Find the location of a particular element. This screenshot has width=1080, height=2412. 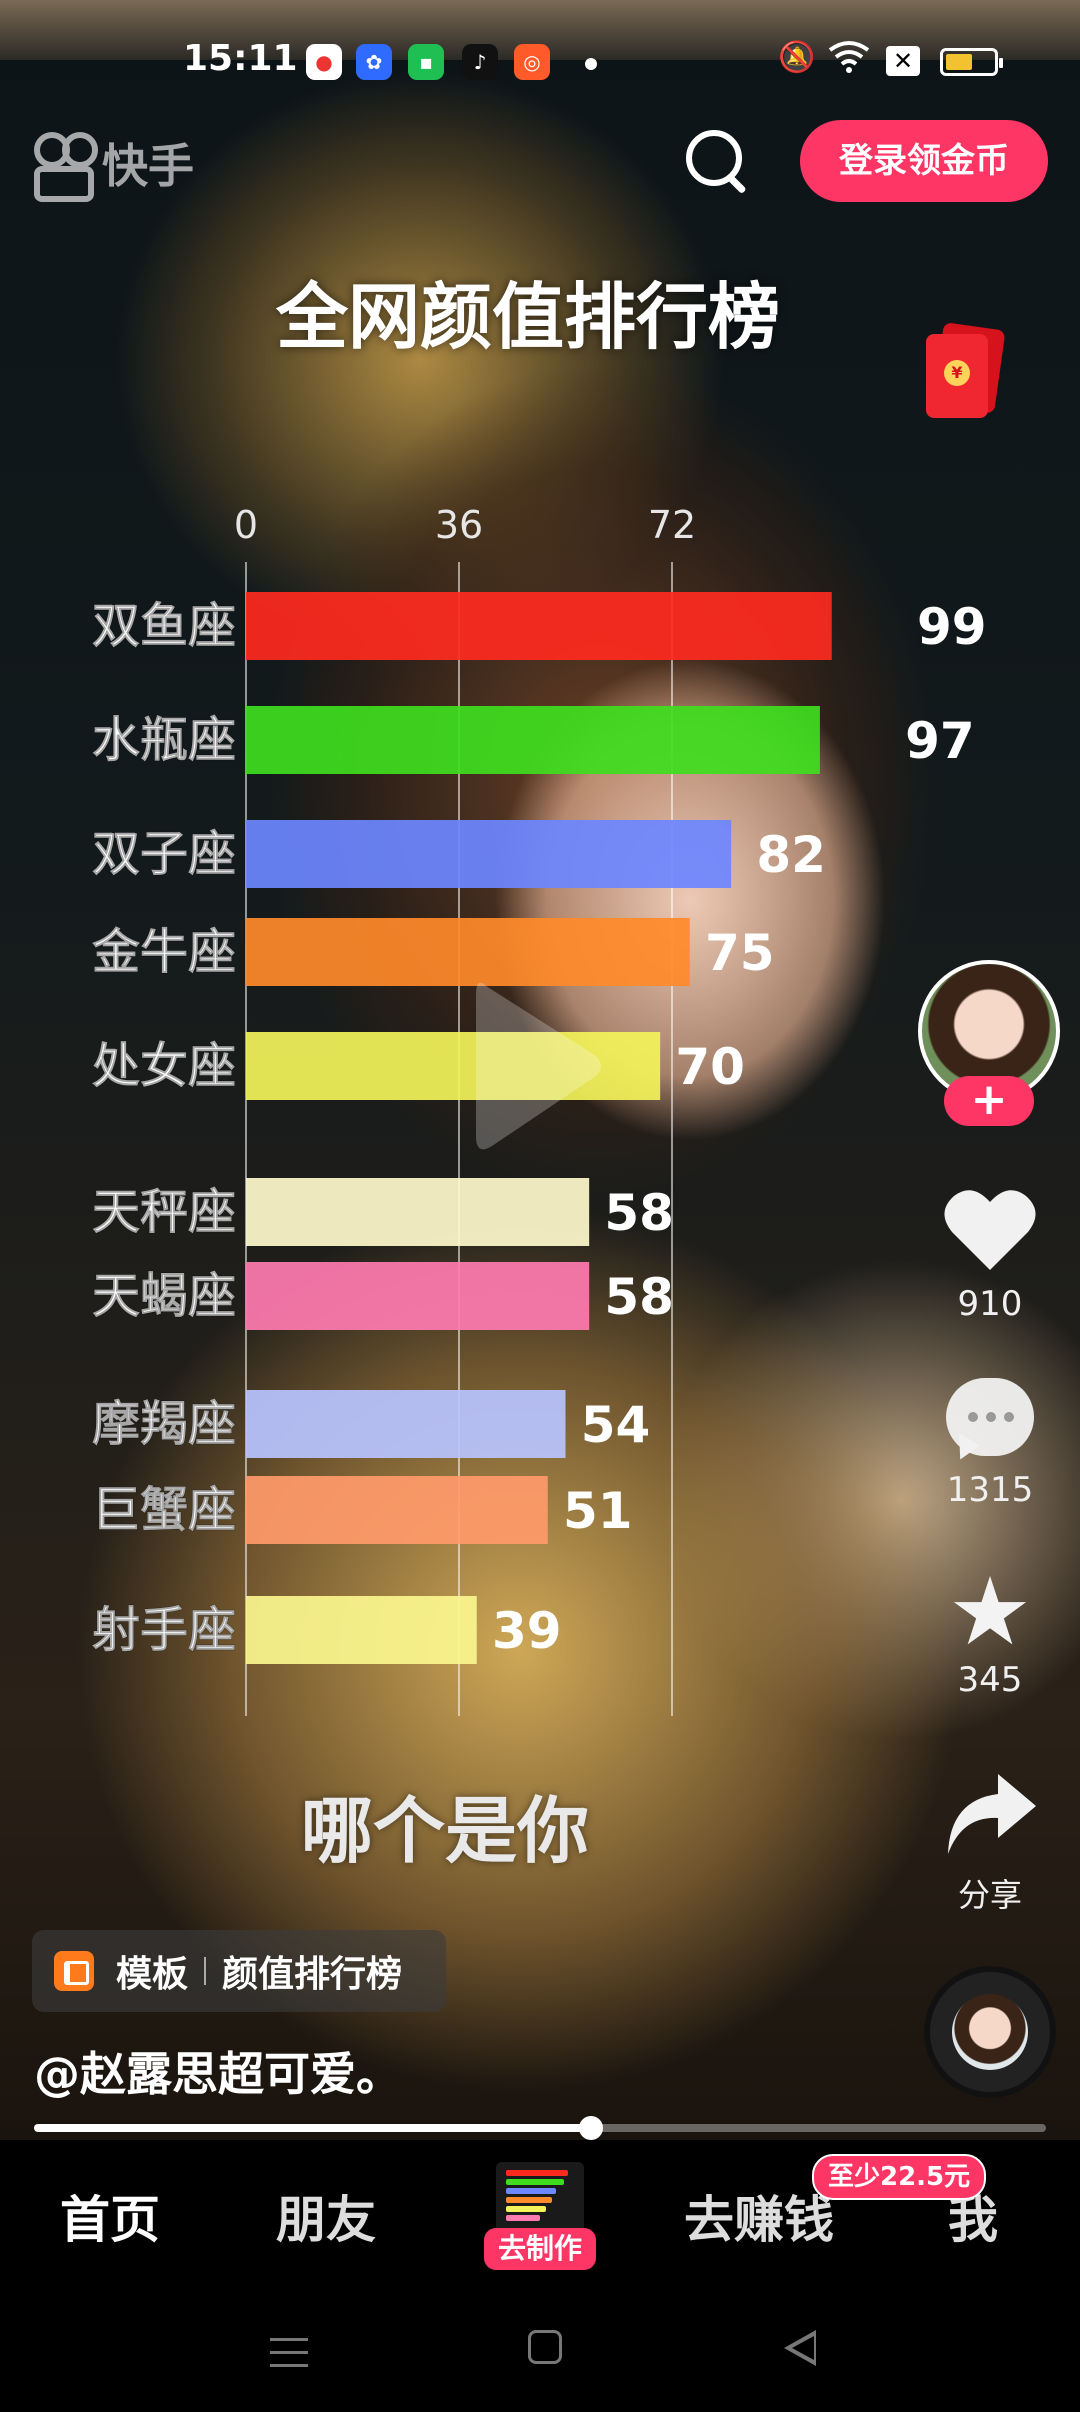

template-divider is located at coordinates (205, 1971).